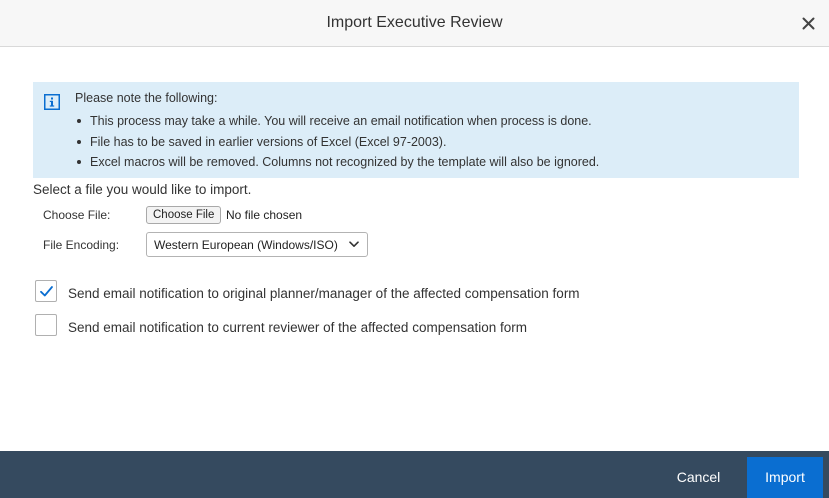 This screenshot has height=498, width=829. I want to click on notify-planner-checkbox, so click(46, 291).